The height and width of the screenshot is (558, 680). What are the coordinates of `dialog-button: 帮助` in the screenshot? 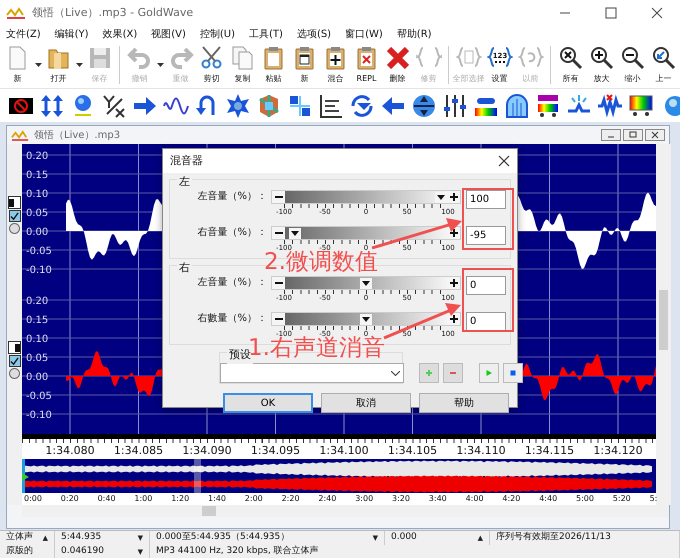 It's located at (464, 403).